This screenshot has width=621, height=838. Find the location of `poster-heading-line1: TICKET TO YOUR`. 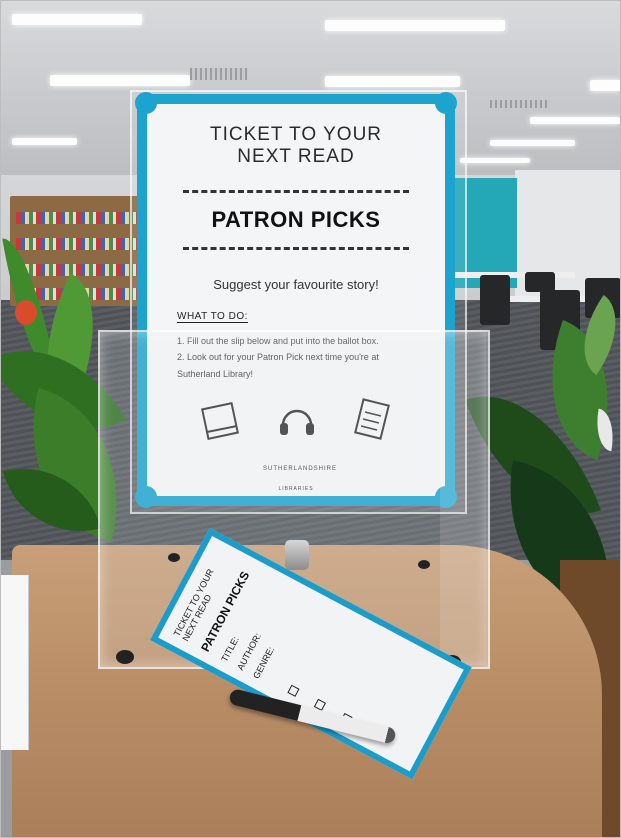

poster-heading-line1: TICKET TO YOUR is located at coordinates (296, 134).